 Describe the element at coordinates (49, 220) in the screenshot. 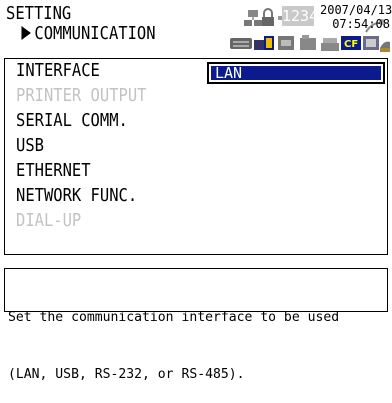

I see `menu-item-dial-up: DIAL-UP` at that location.